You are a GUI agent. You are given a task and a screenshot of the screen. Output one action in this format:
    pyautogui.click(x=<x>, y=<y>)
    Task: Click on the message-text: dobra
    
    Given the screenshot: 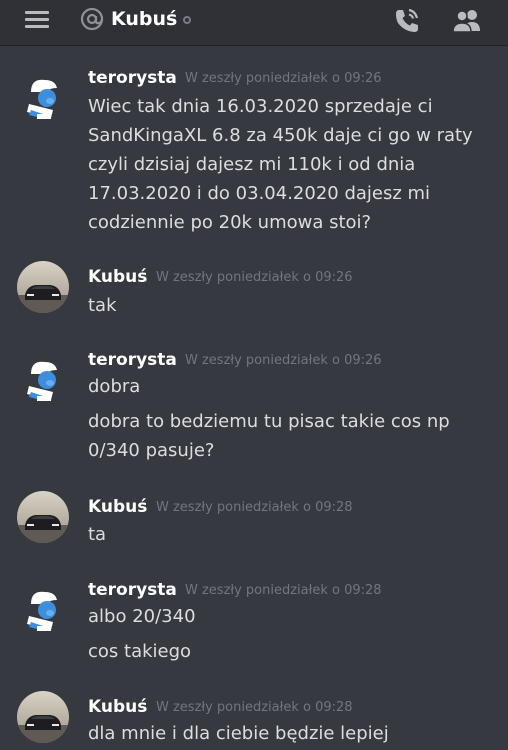 What is the action you would take?
    pyautogui.click(x=114, y=386)
    